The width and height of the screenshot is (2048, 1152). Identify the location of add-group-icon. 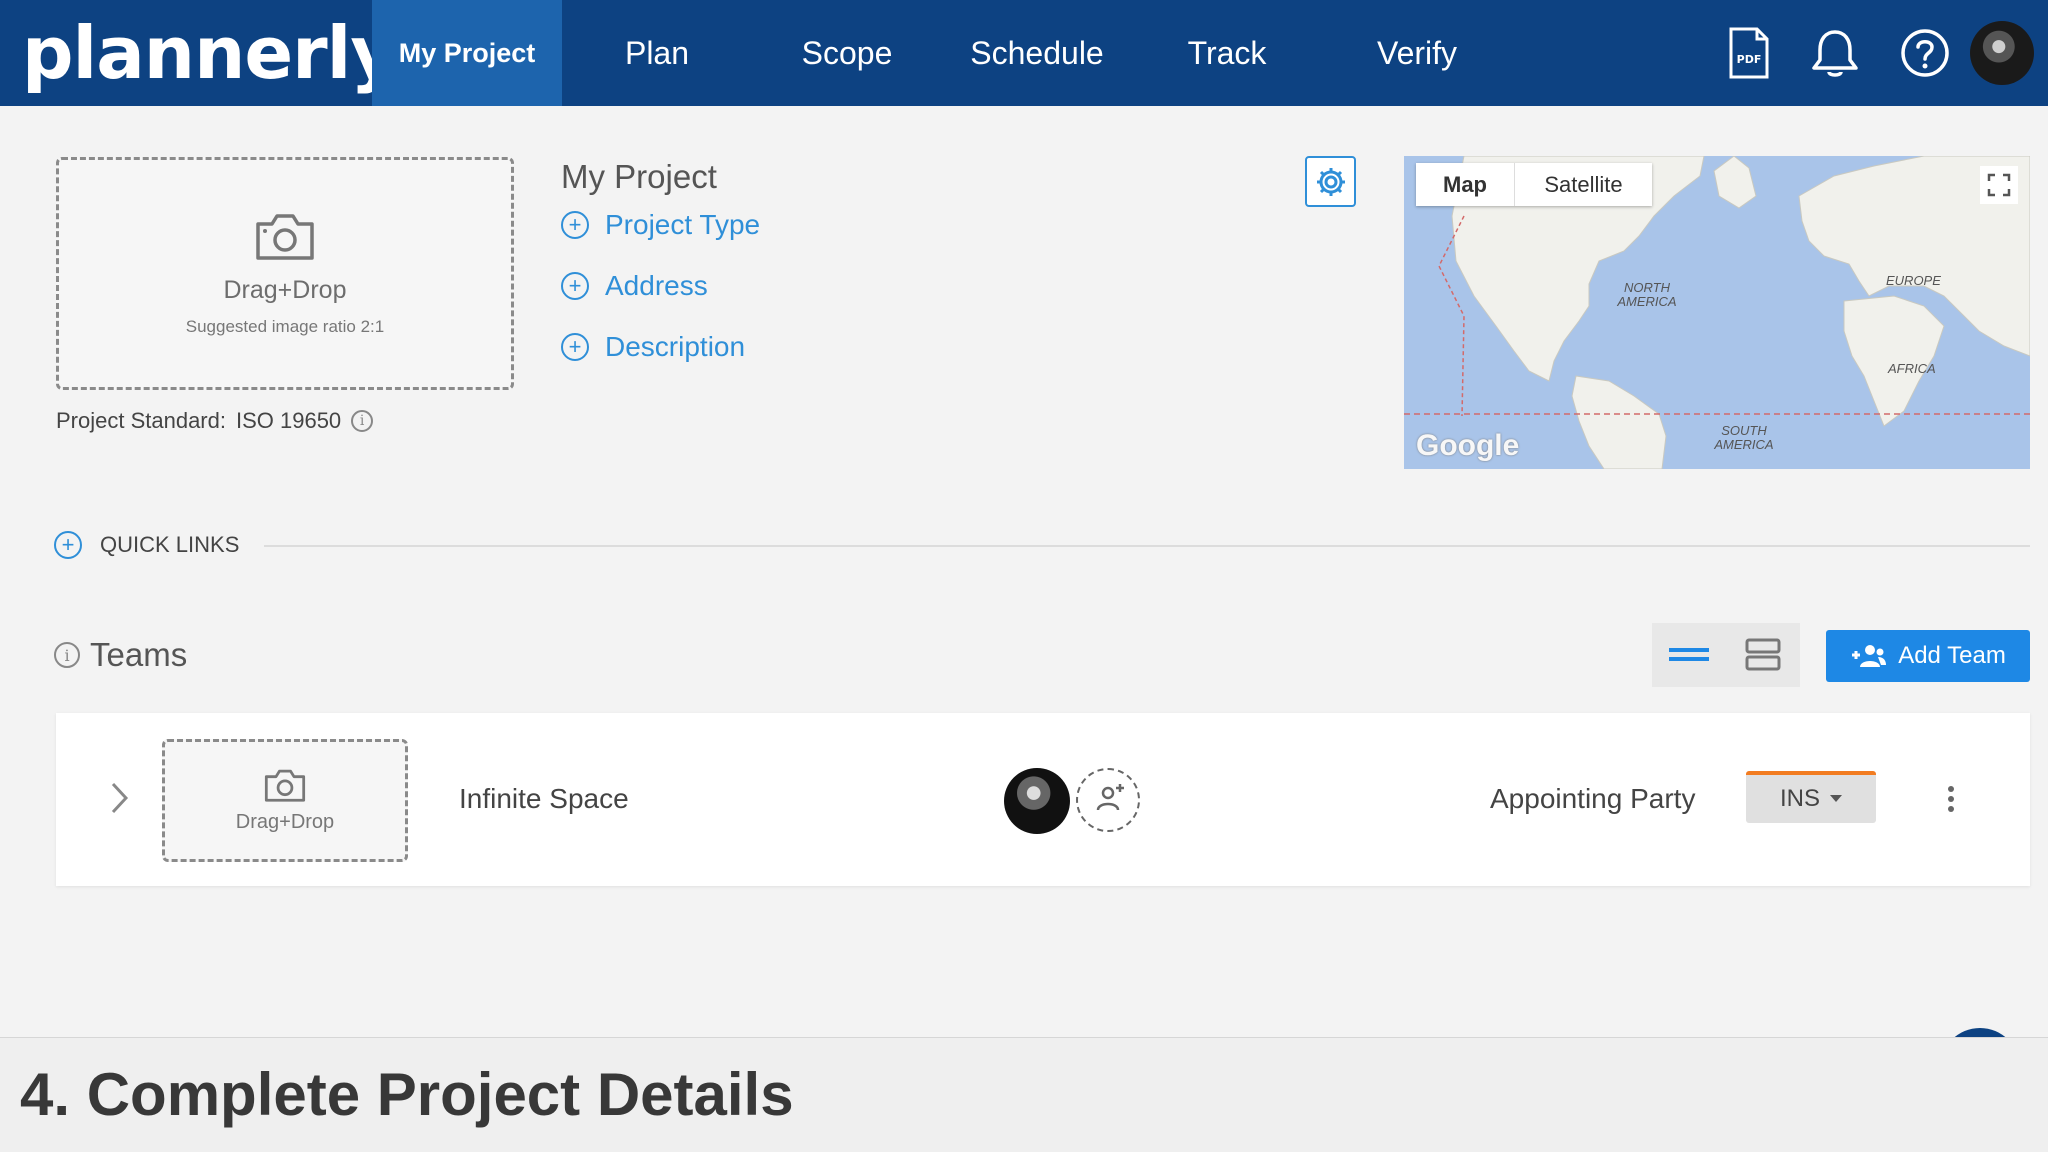
(1869, 656).